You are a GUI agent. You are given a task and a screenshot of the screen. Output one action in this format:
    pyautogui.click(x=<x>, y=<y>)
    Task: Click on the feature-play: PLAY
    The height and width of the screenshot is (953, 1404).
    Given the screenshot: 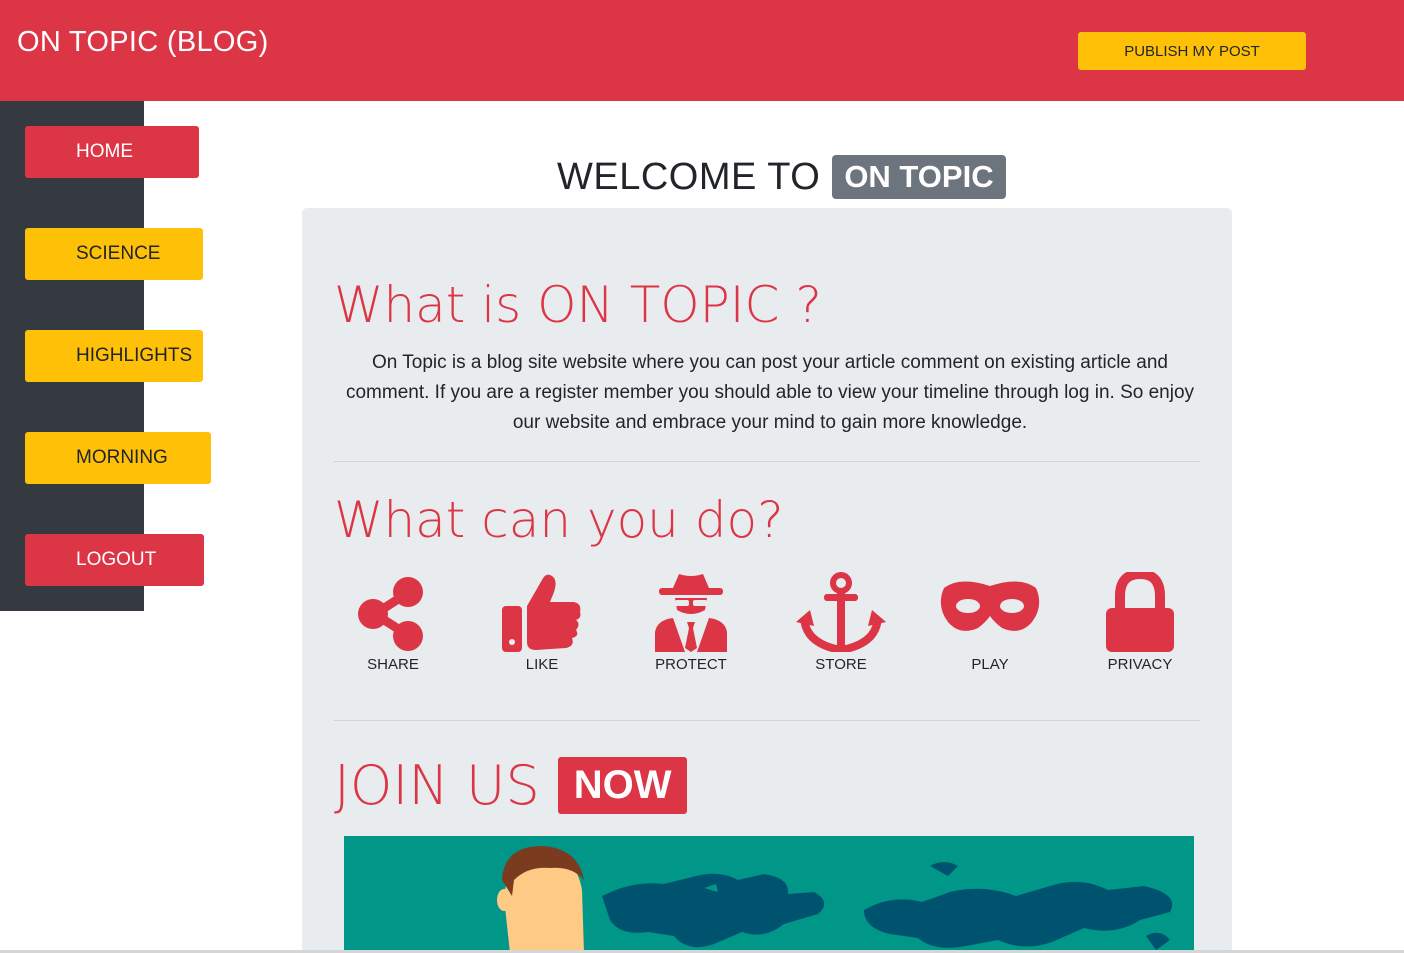 What is the action you would take?
    pyautogui.click(x=990, y=622)
    